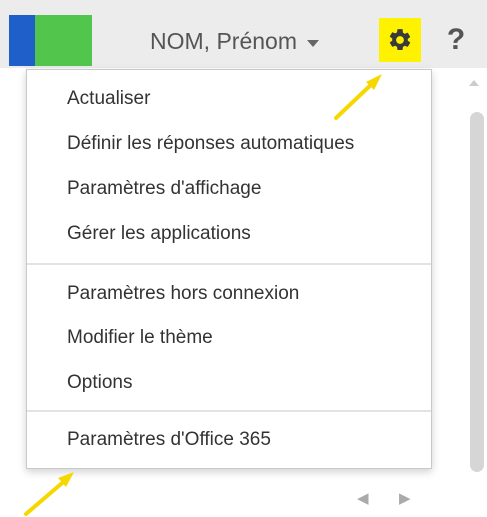 This screenshot has width=487, height=517. I want to click on help-button: ?, so click(456, 40).